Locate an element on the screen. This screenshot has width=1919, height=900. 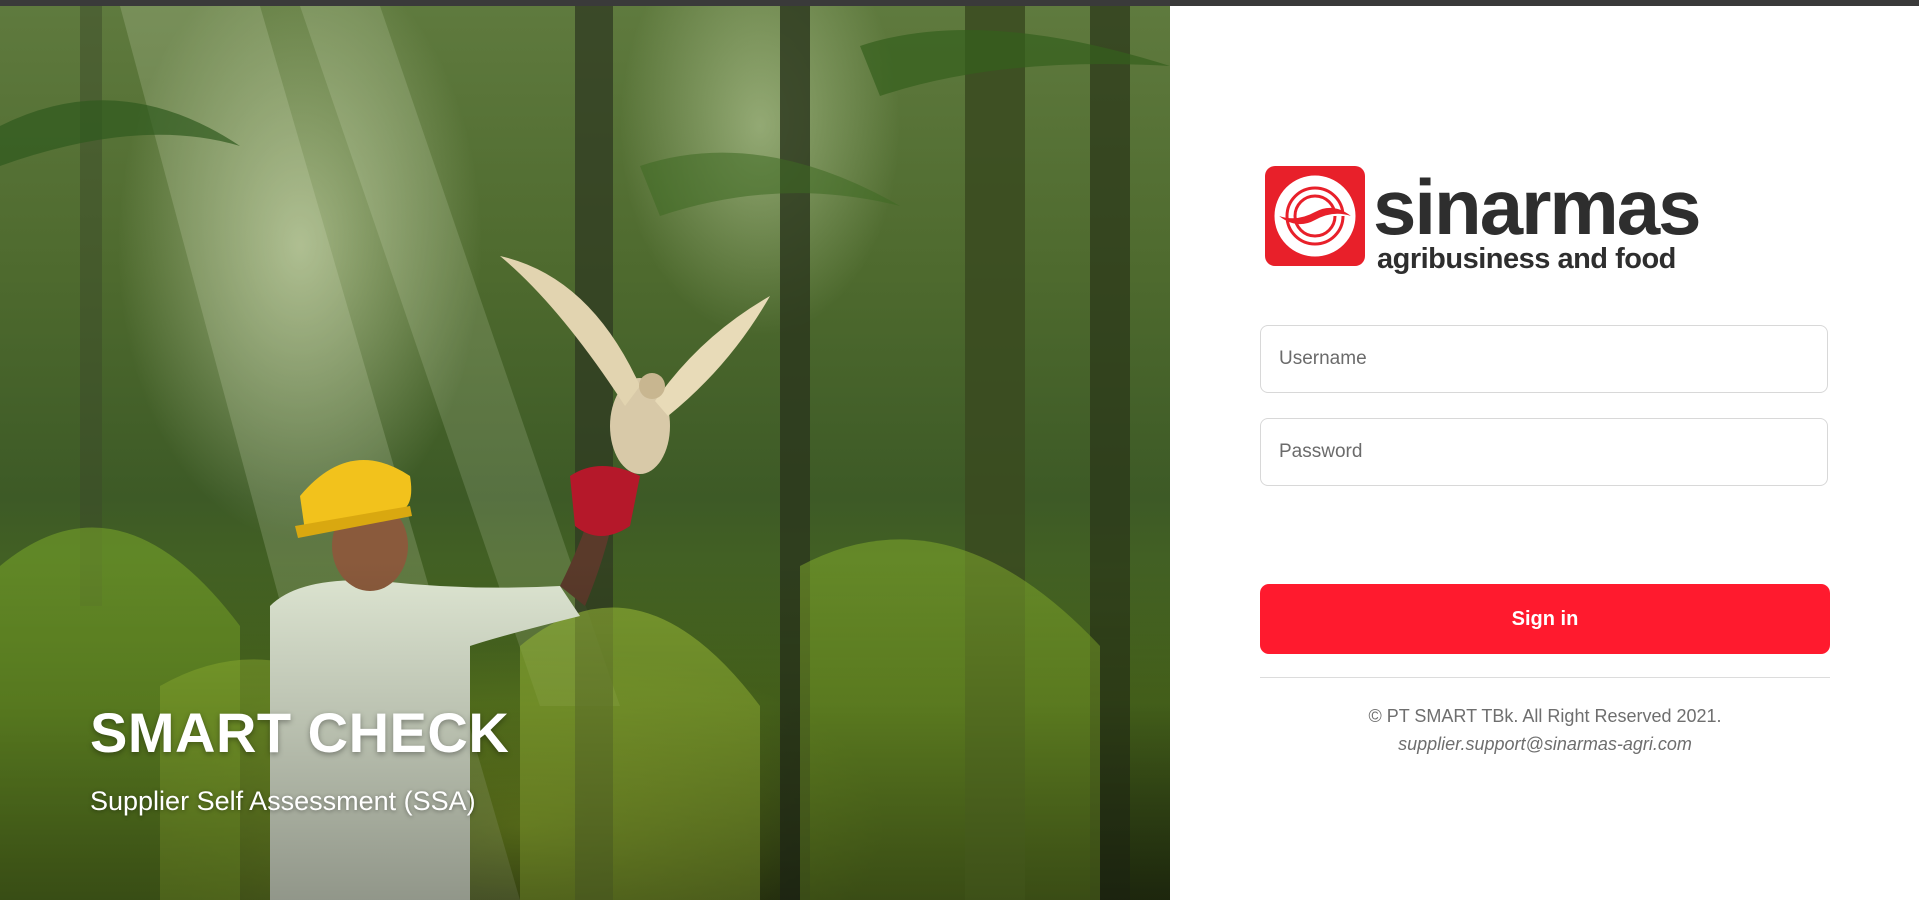
brand-tagline: agribusiness and food is located at coordinates (1526, 259).